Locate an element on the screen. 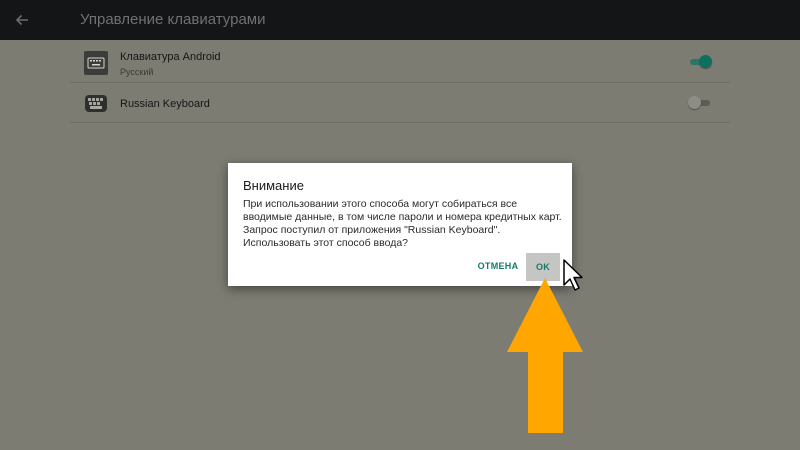  keyboard-item-title: Клавиатура Android is located at coordinates (170, 57).